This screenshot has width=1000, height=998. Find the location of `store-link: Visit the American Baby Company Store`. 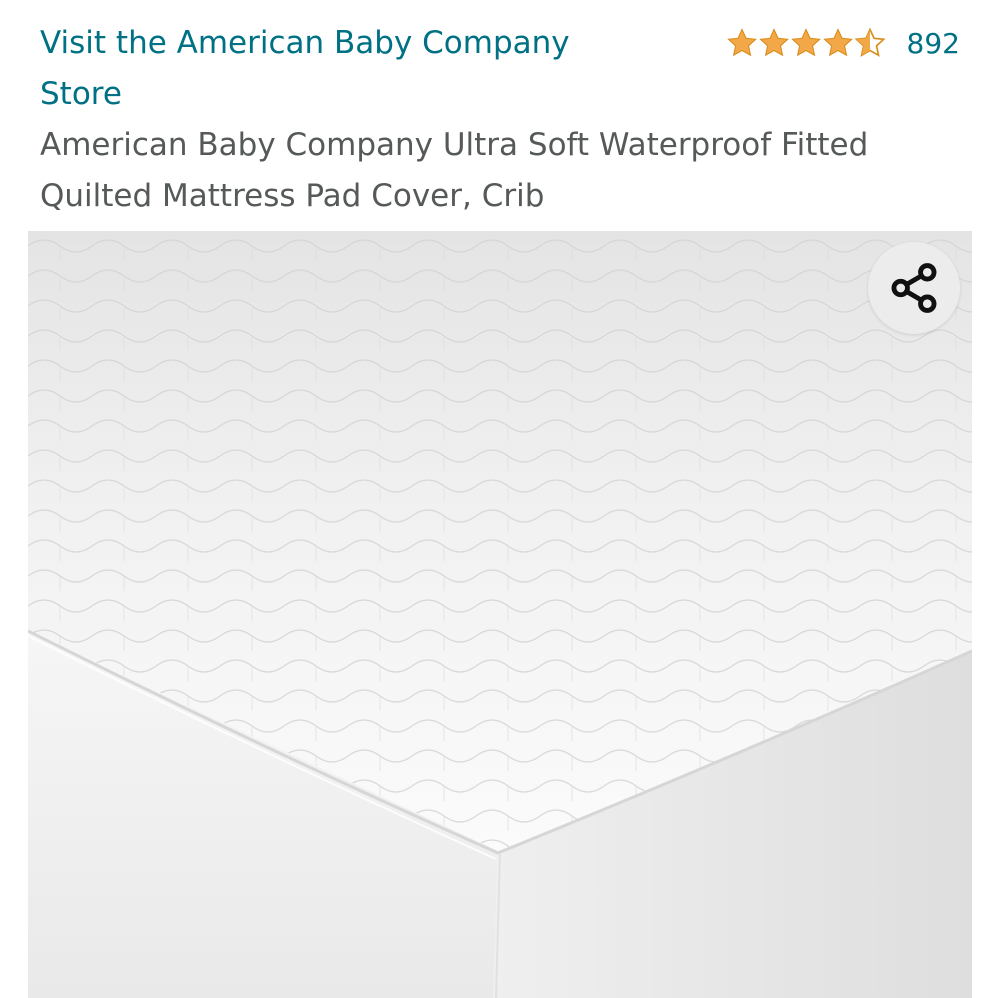

store-link: Visit the American Baby Company Store is located at coordinates (350, 69).